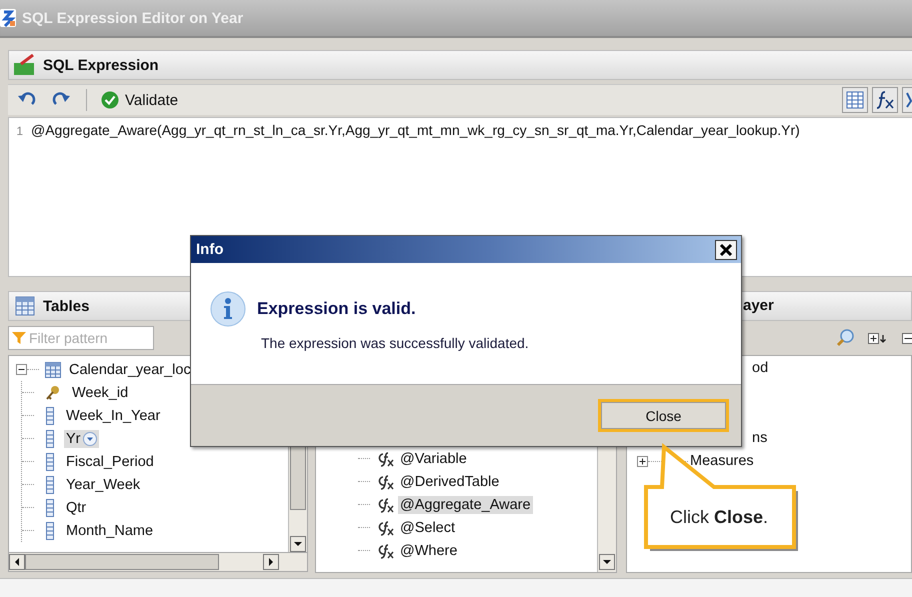 Image resolution: width=912 pixels, height=597 pixels. Describe the element at coordinates (66, 306) in the screenshot. I see `panel-title: Tables` at that location.